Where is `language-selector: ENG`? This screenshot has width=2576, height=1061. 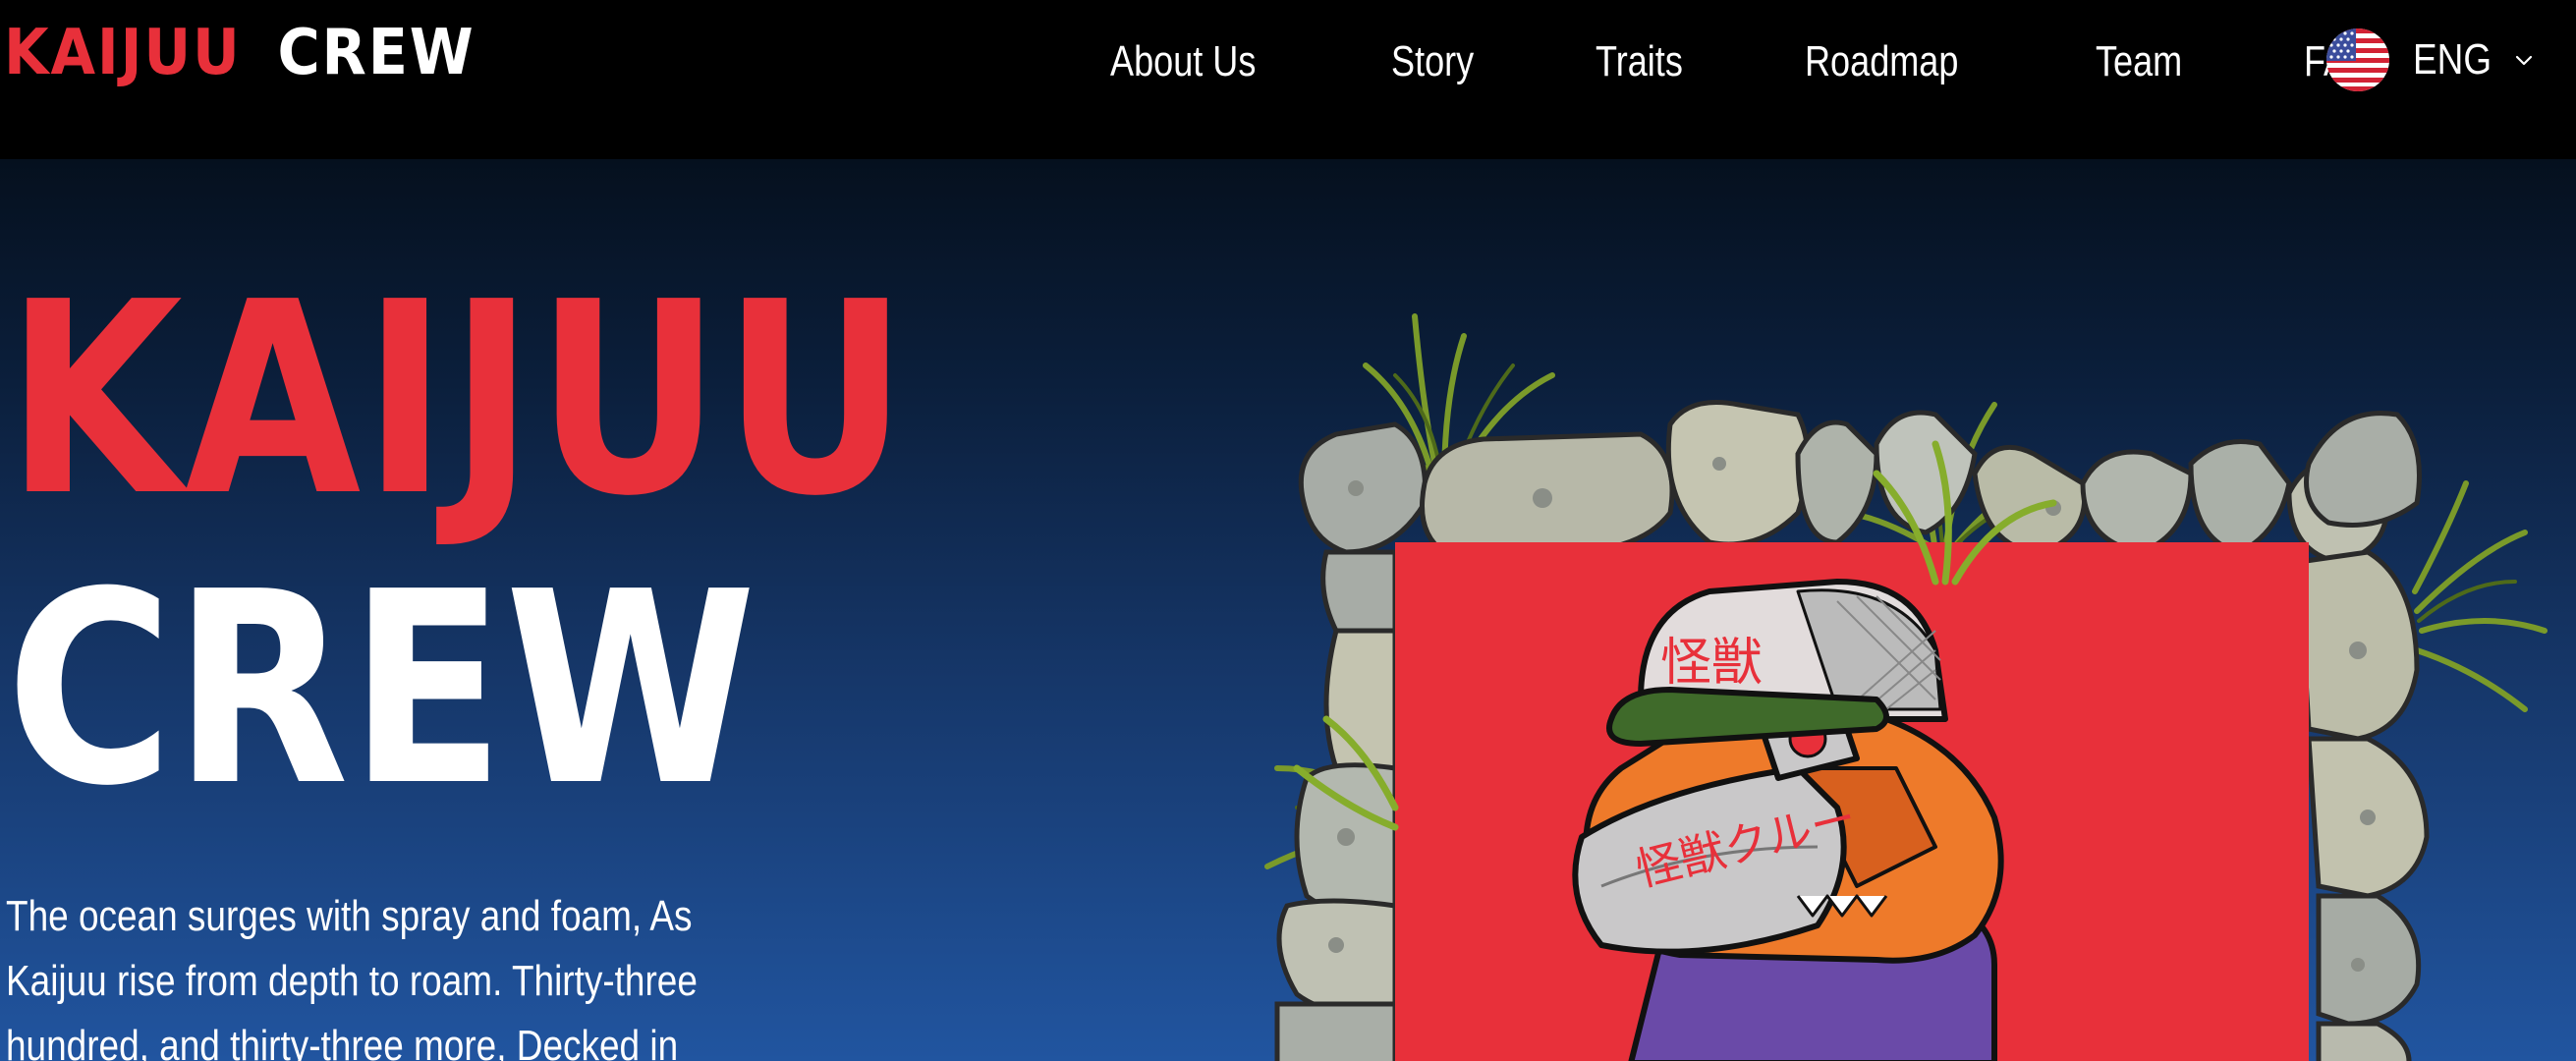 language-selector: ENG is located at coordinates (2432, 60).